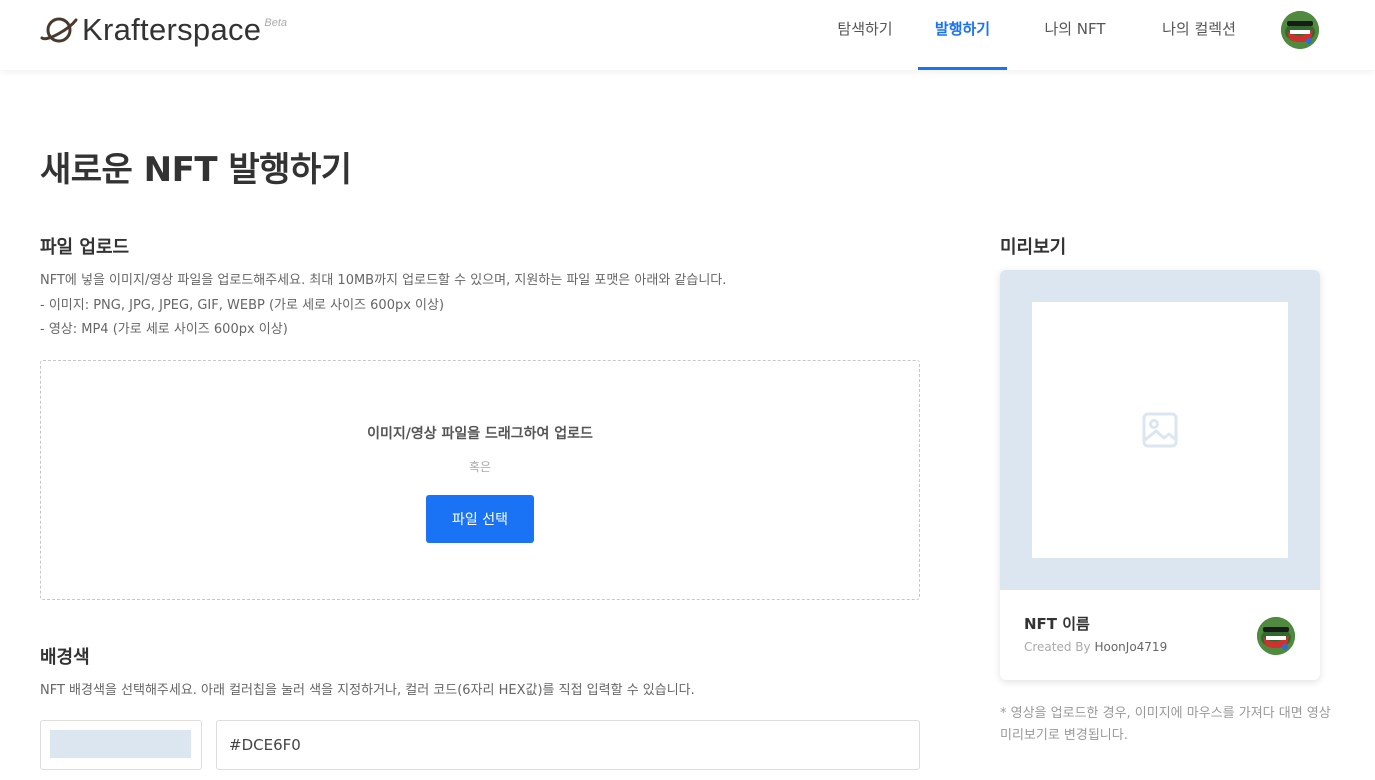 The height and width of the screenshot is (780, 1375). I want to click on preview-created-by: Created By HoonJo4719, so click(1095, 647).